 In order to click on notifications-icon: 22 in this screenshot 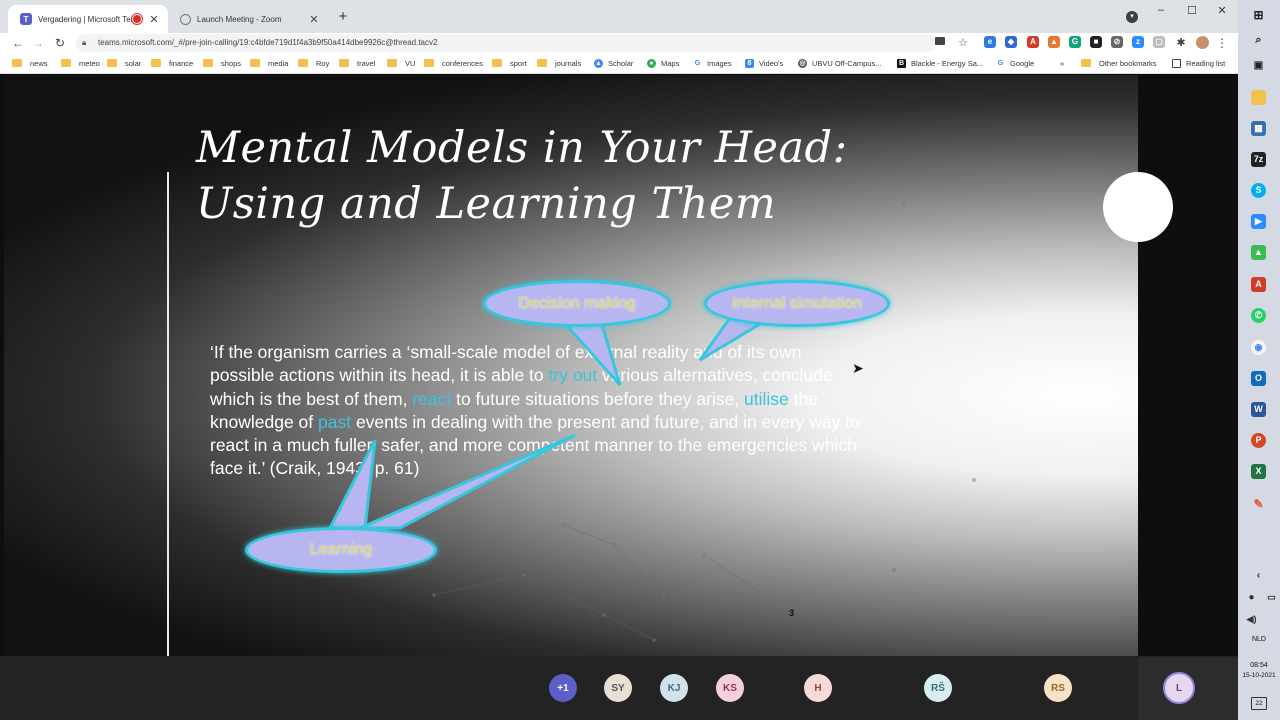, I will do `click(1259, 703)`.